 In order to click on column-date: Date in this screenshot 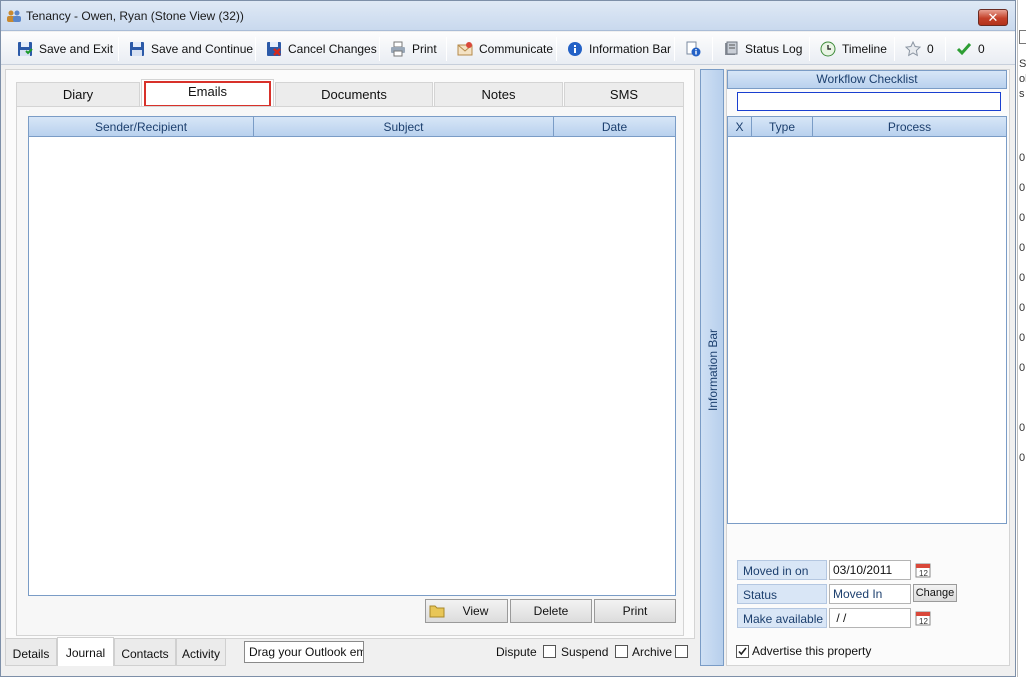, I will do `click(614, 127)`.